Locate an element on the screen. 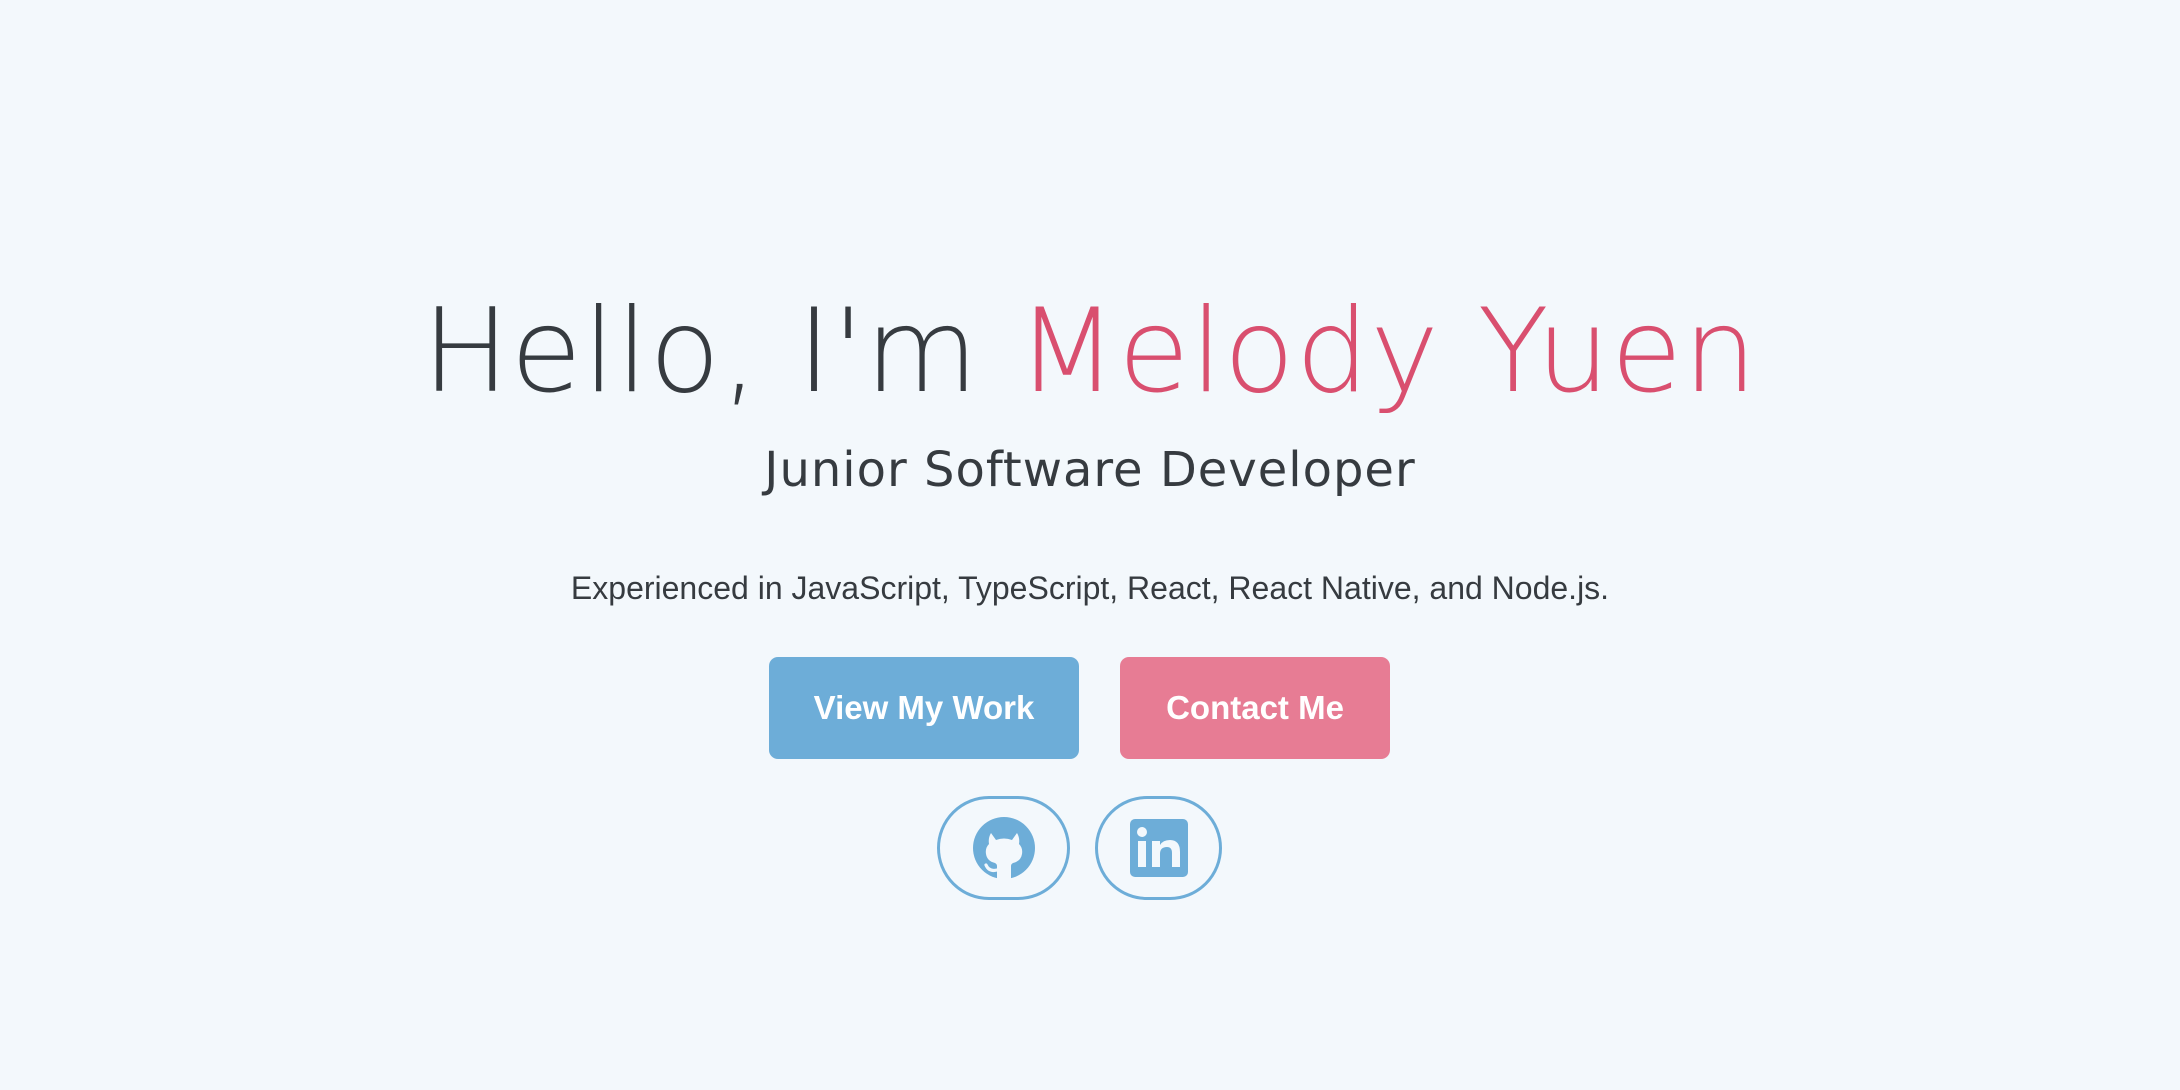 This screenshot has width=2180, height=1090. contact-me-button: Contact Me is located at coordinates (1255, 708).